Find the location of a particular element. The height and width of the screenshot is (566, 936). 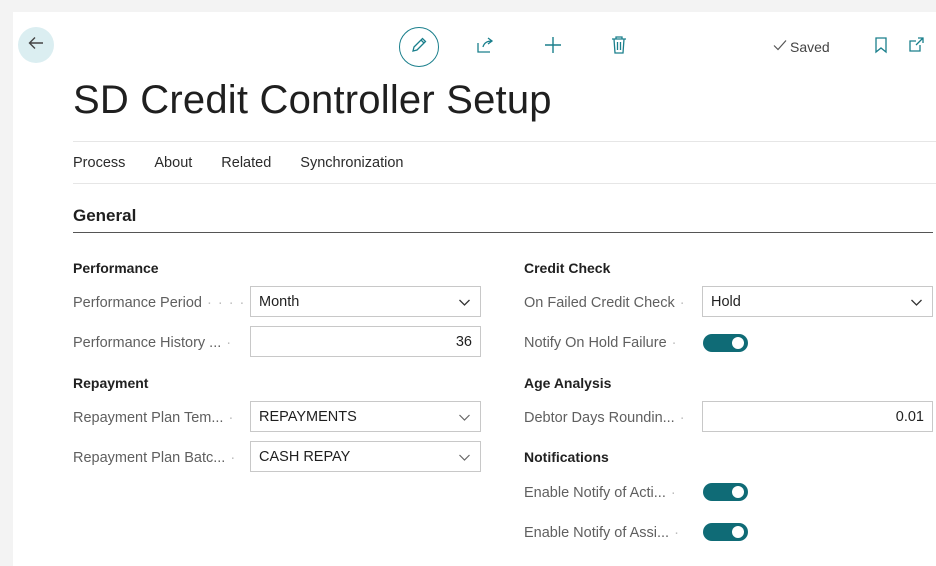

section-divider is located at coordinates (503, 232).